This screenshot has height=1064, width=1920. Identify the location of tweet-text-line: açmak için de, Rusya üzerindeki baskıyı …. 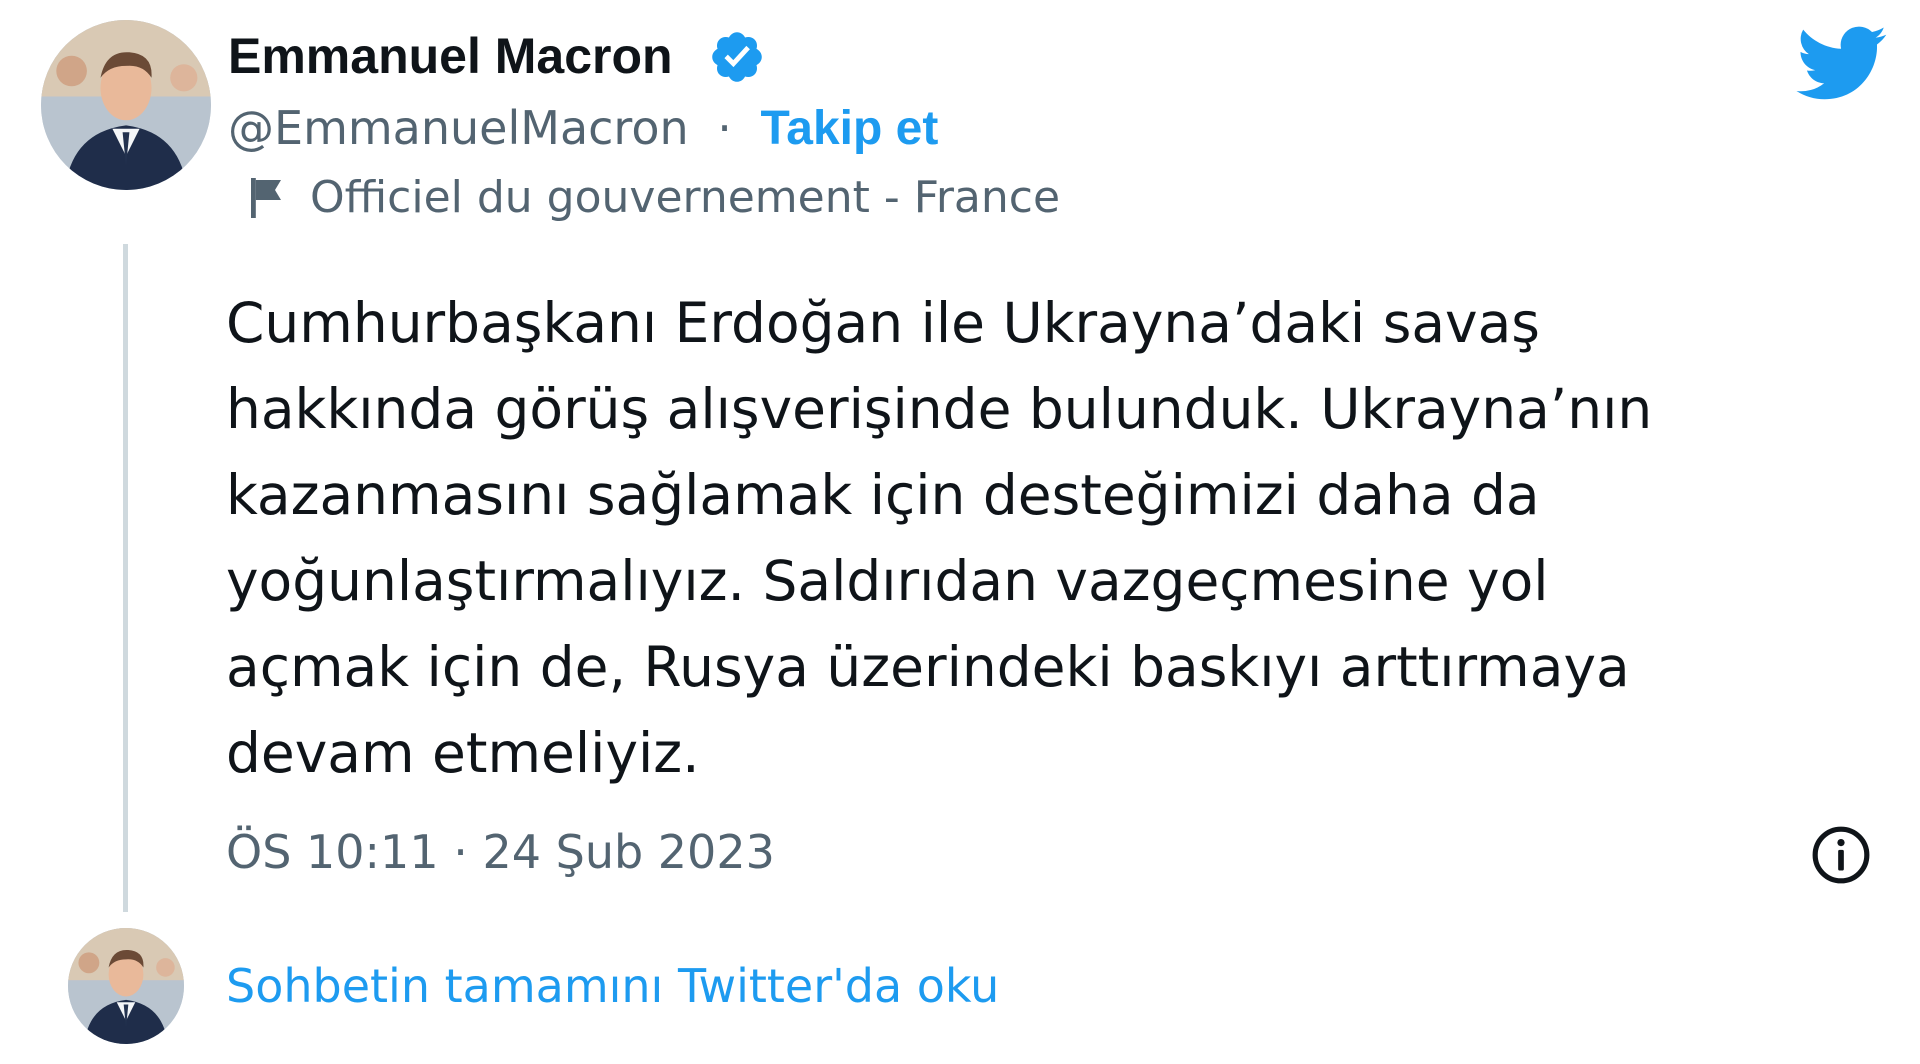
(928, 667).